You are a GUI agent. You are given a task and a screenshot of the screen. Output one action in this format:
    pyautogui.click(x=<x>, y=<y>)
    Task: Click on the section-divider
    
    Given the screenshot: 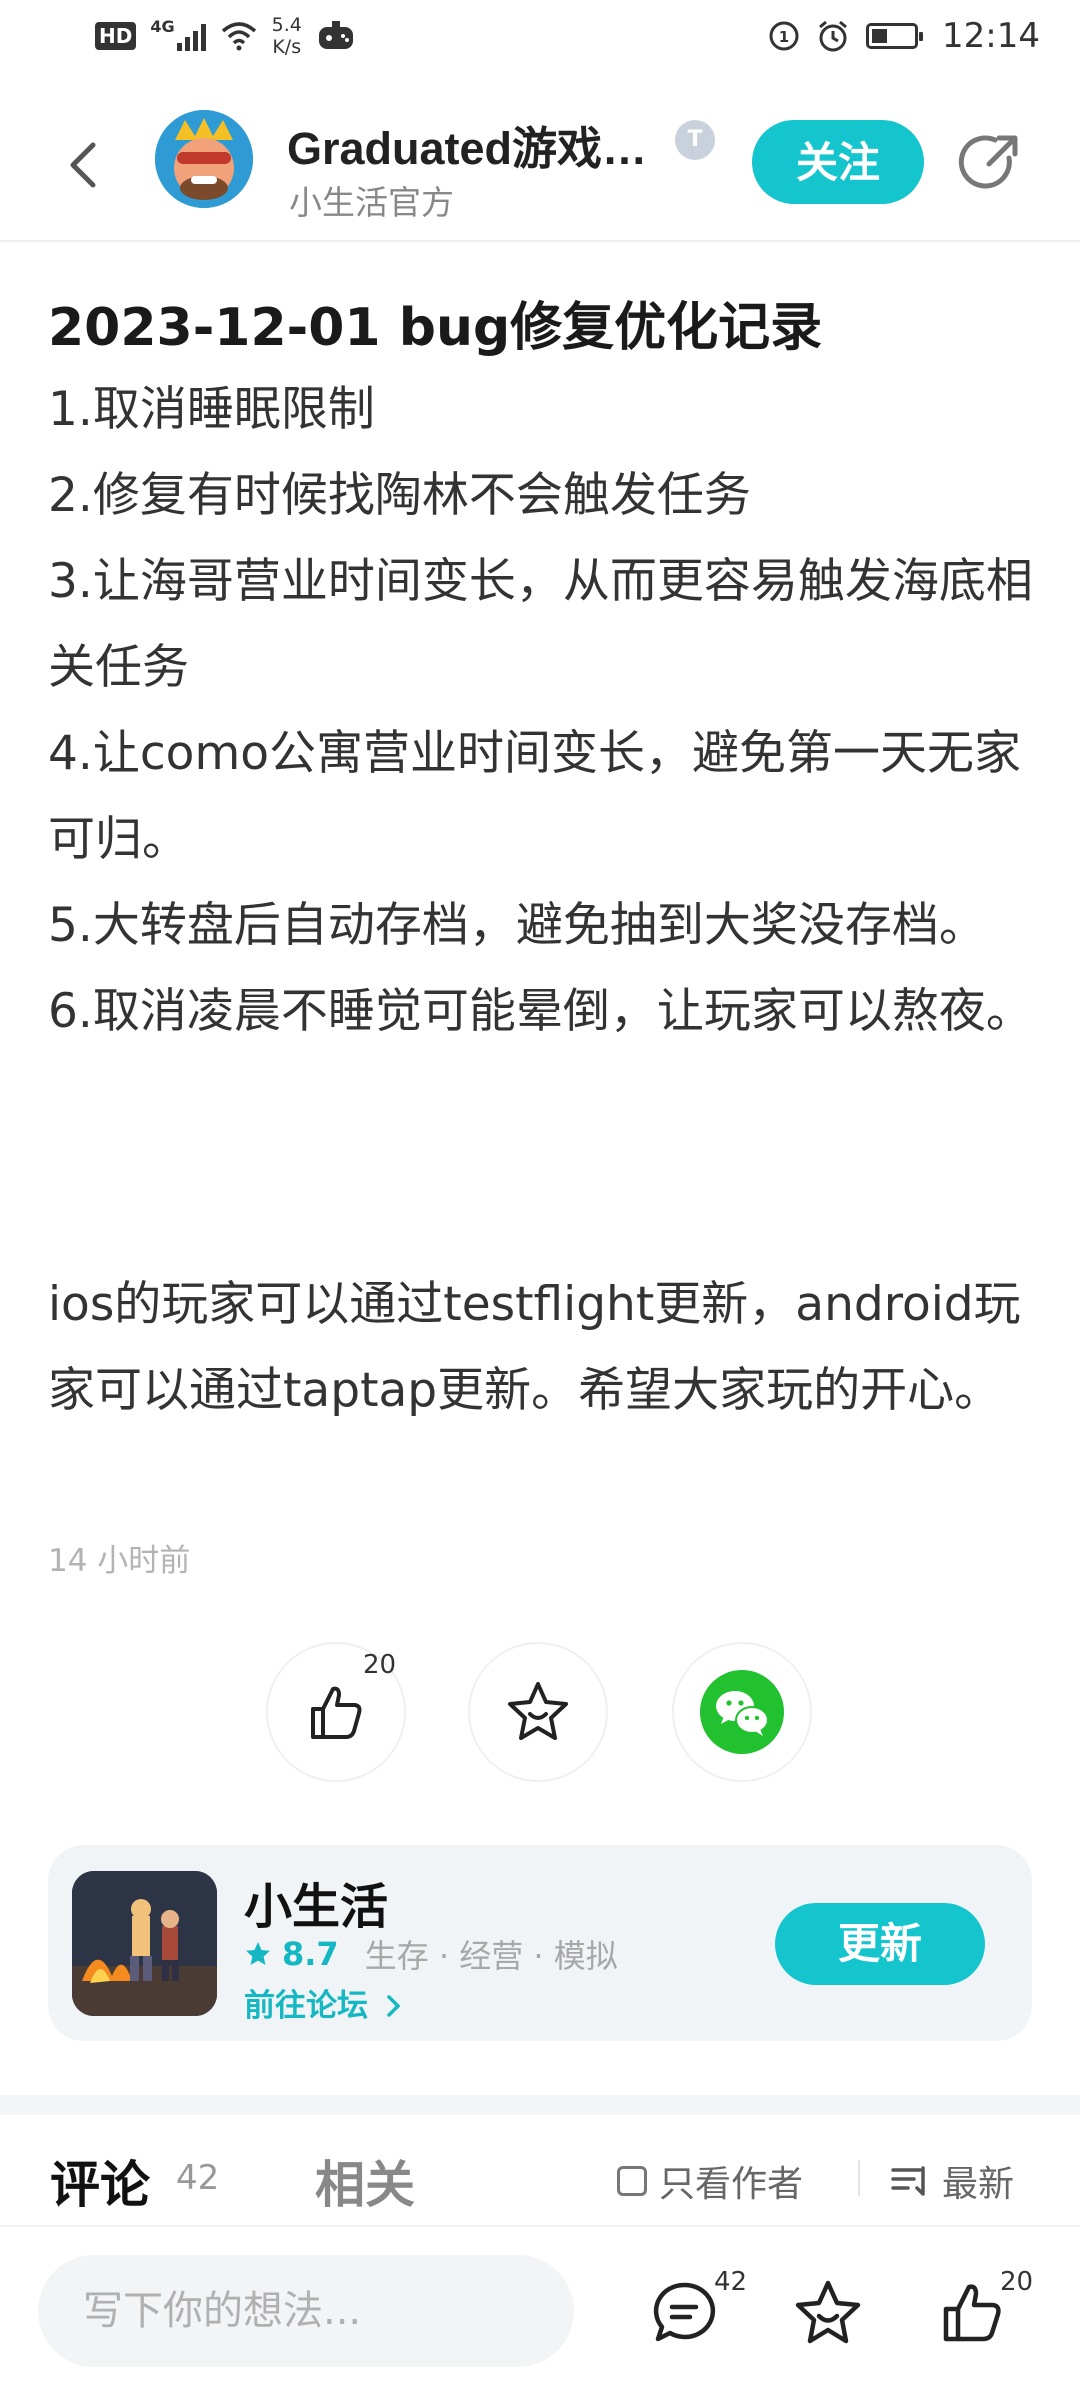 What is the action you would take?
    pyautogui.click(x=540, y=2105)
    